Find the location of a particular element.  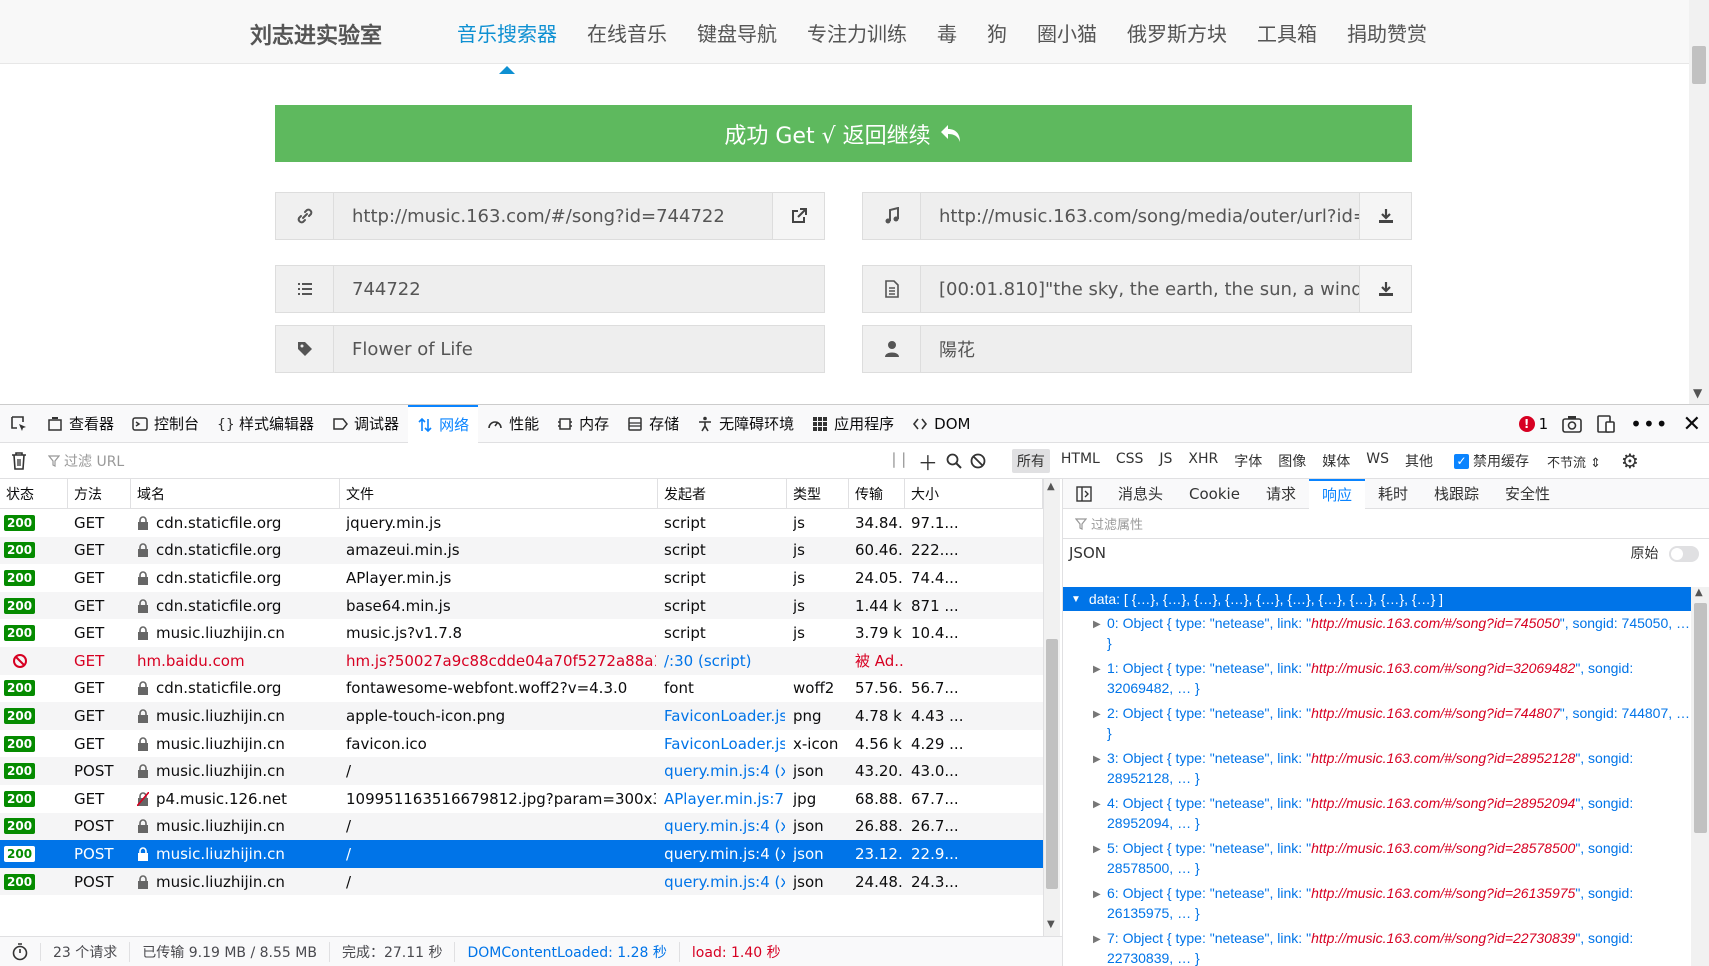

type-filter-button: HTML is located at coordinates (1080, 461).